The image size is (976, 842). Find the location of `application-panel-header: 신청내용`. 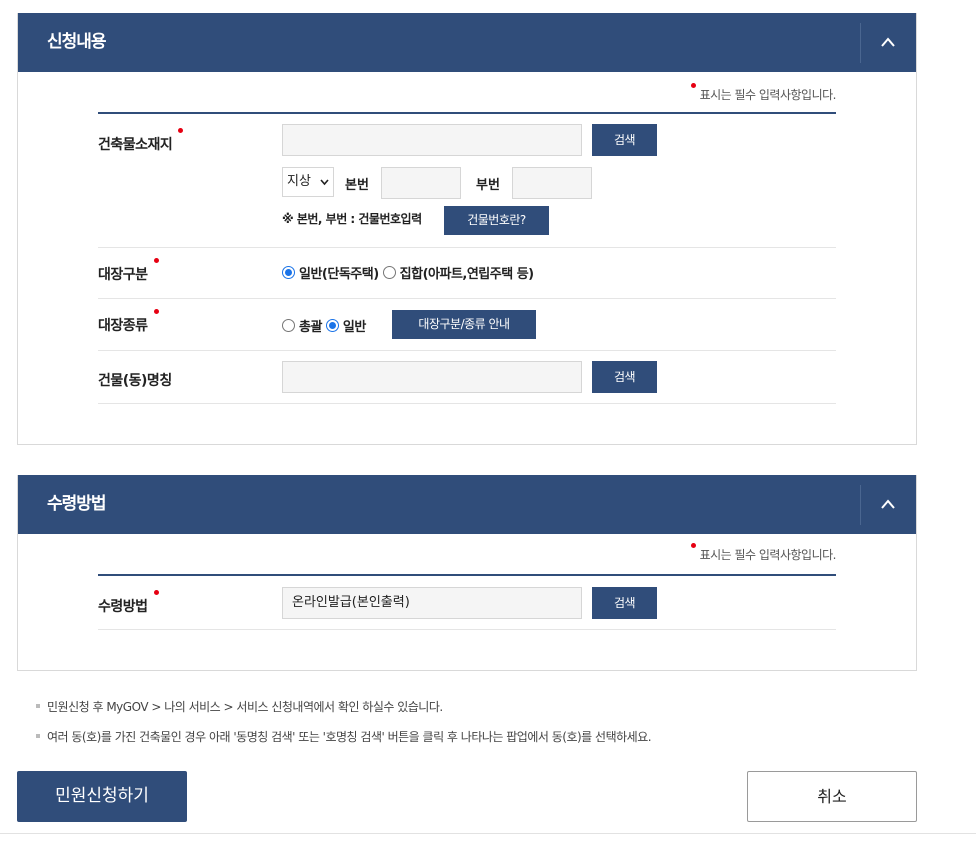

application-panel-header: 신청내용 is located at coordinates (467, 42).